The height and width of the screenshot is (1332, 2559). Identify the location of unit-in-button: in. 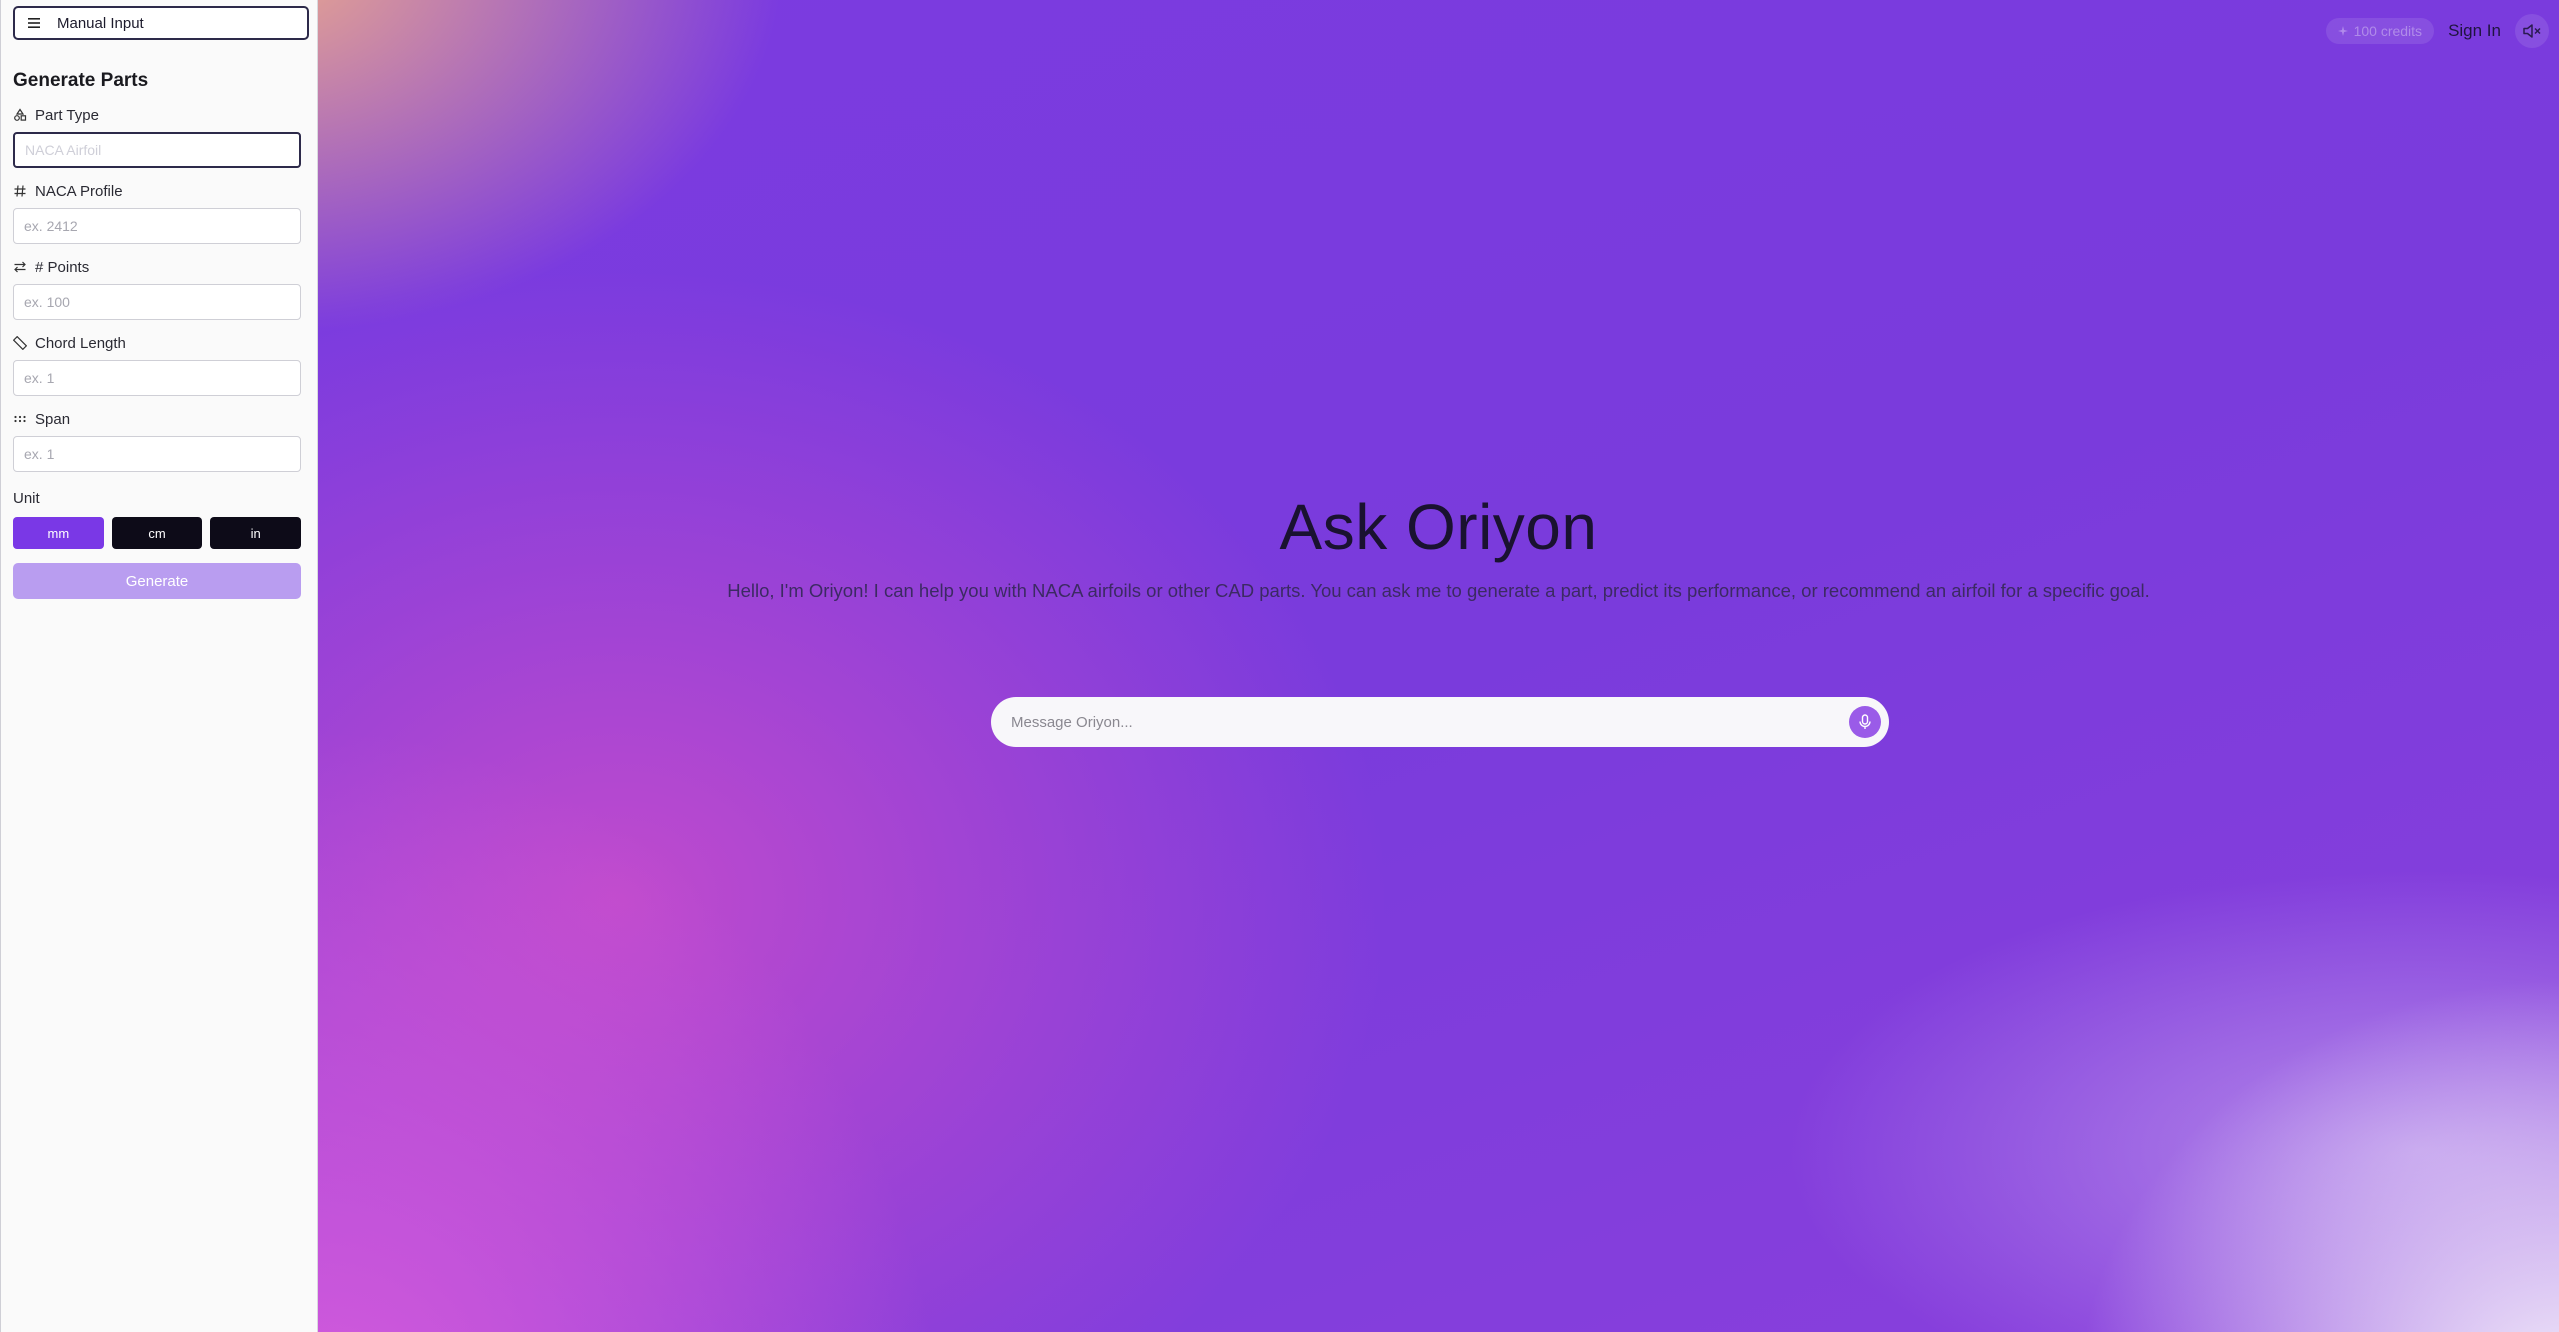
(256, 533).